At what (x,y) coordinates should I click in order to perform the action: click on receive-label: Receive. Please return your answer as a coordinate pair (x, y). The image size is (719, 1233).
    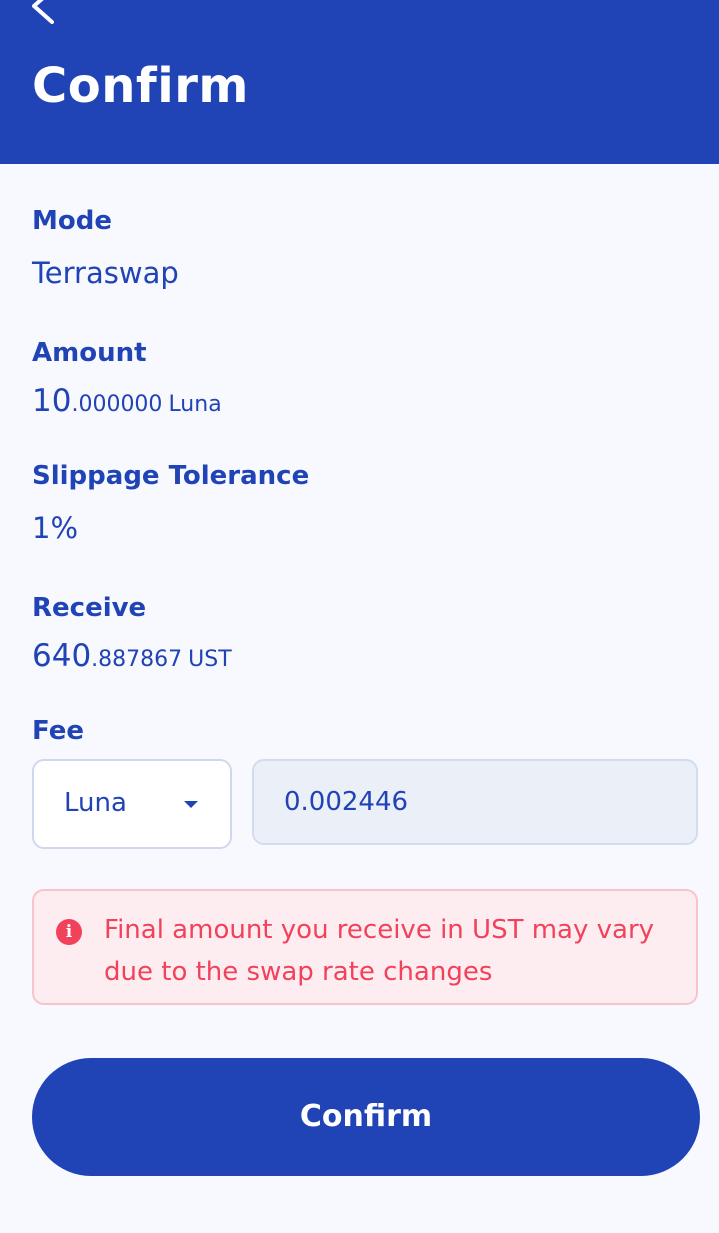
    Looking at the image, I should click on (89, 608).